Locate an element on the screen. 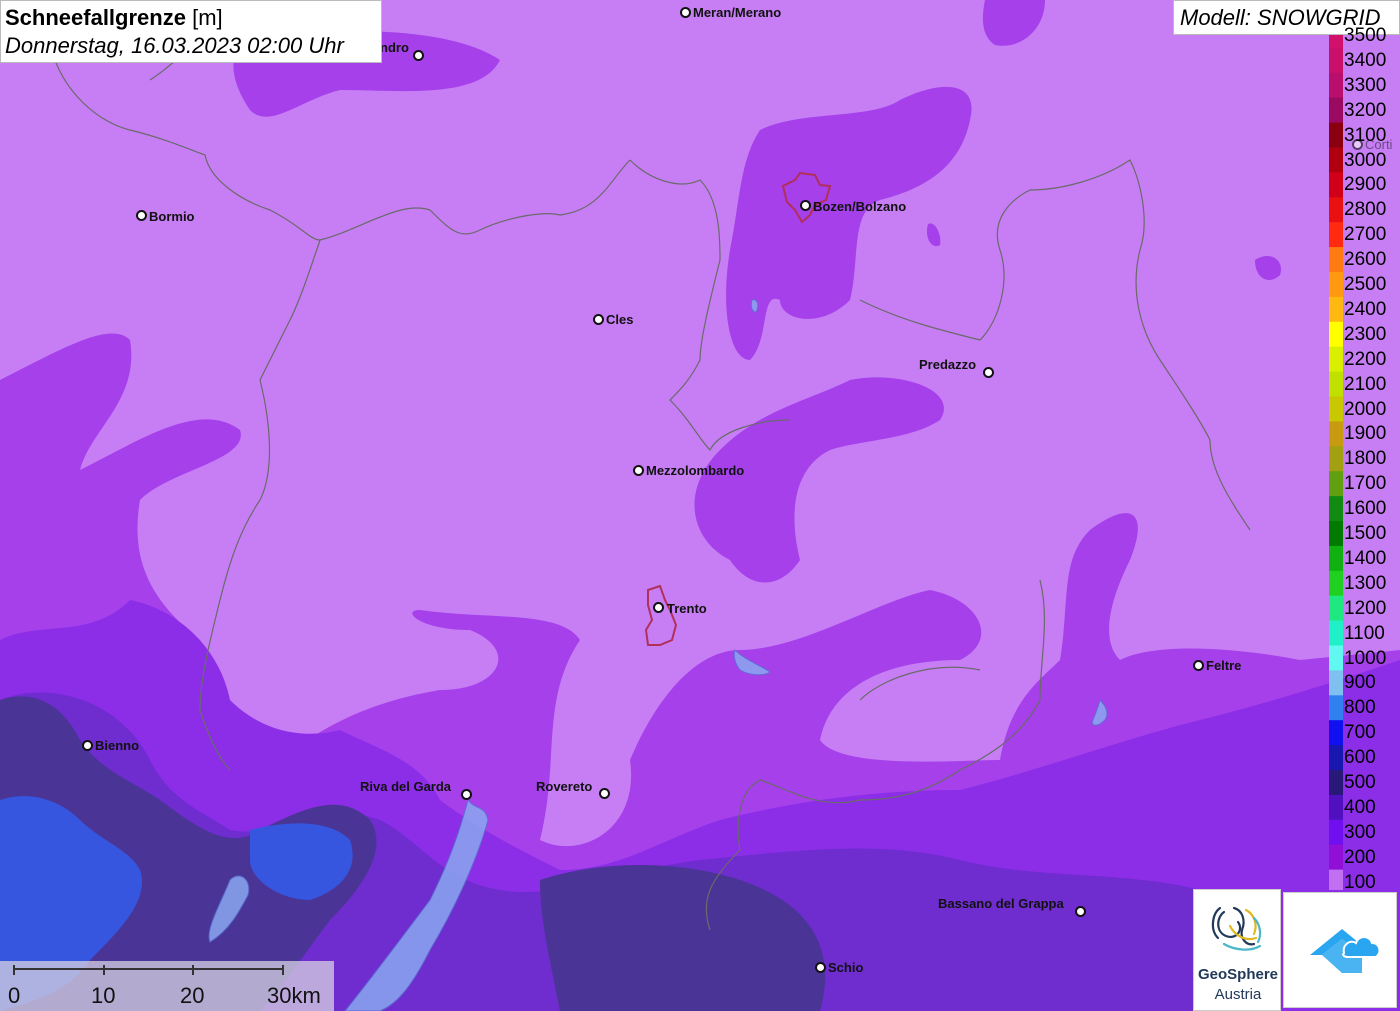 The height and width of the screenshot is (1011, 1400). city-dot-predazzo is located at coordinates (988, 372).